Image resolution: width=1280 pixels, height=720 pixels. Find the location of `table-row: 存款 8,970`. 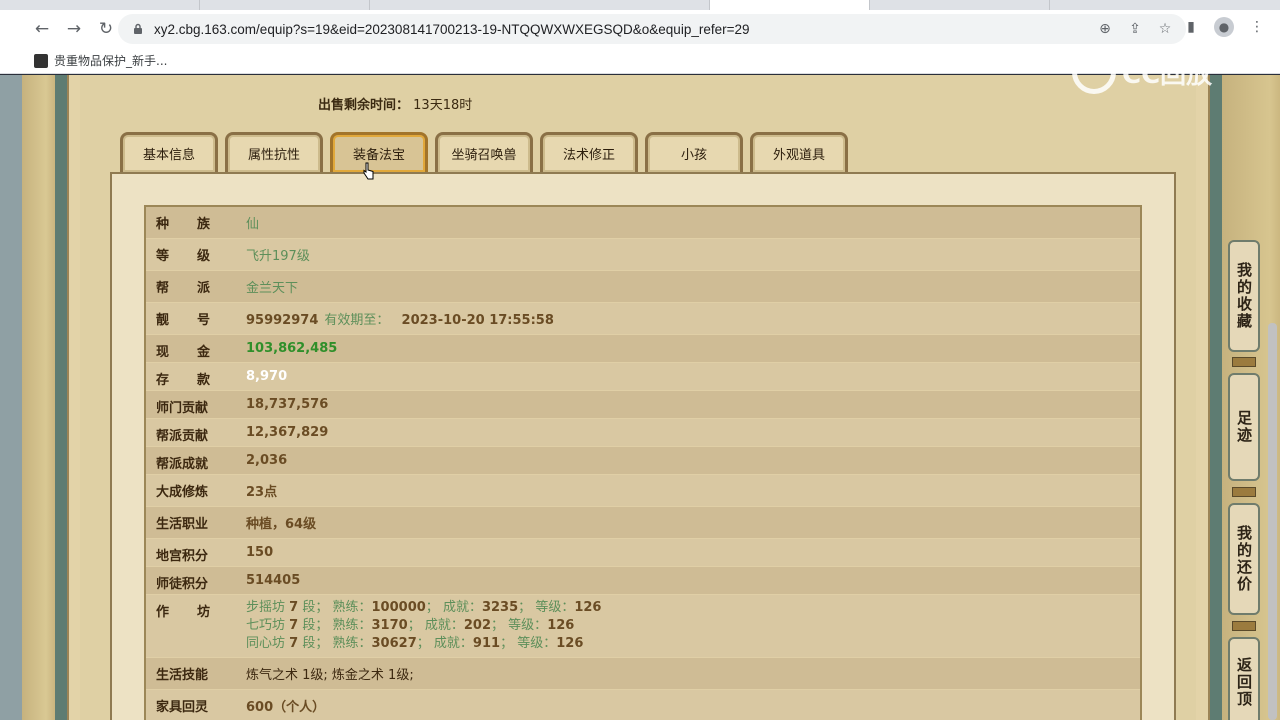

table-row: 存款 8,970 is located at coordinates (643, 377).